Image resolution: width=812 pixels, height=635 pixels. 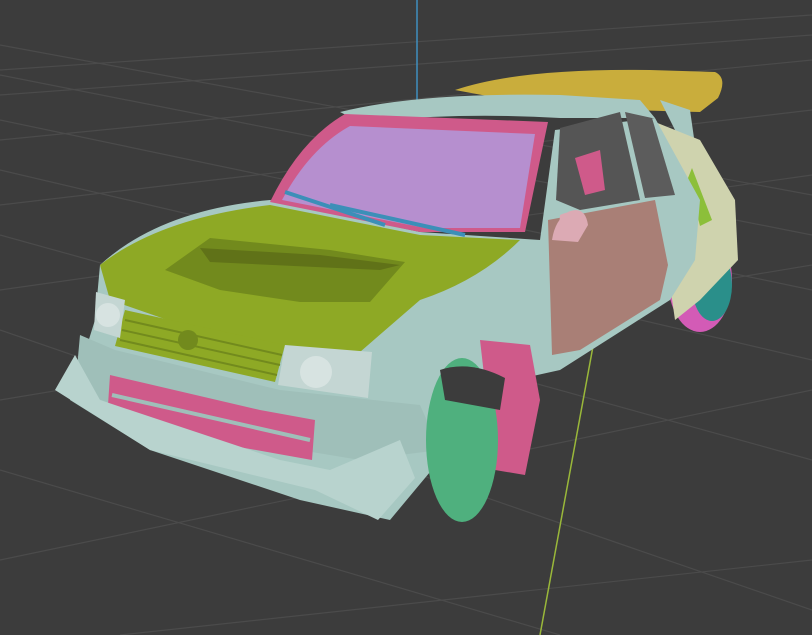 I want to click on y-axis-line, so click(x=568, y=482).